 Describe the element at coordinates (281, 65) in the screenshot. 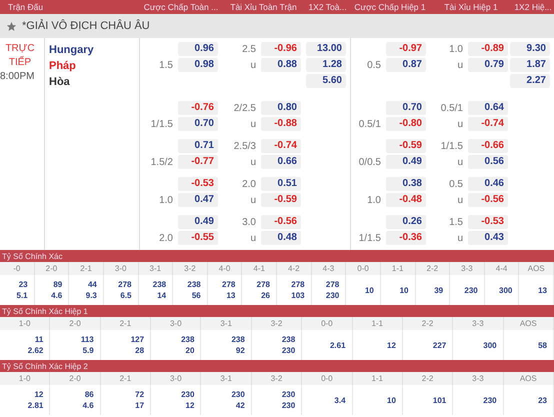

I see `odds-value: 0.88` at that location.